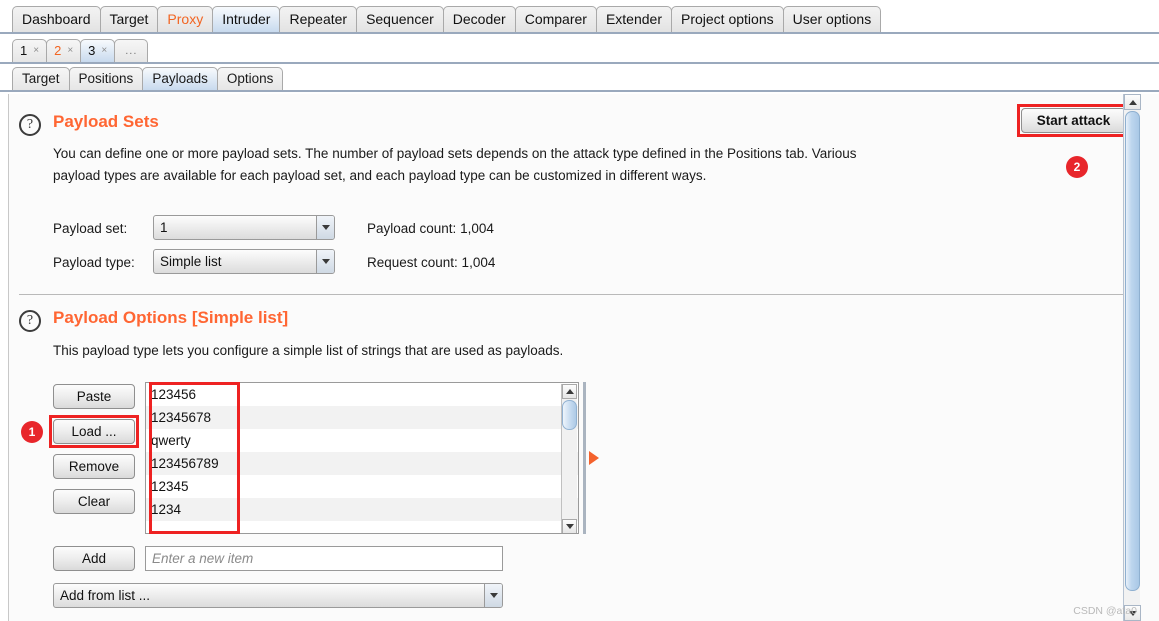 The height and width of the screenshot is (621, 1159). I want to click on clear-button: Clear, so click(94, 501).